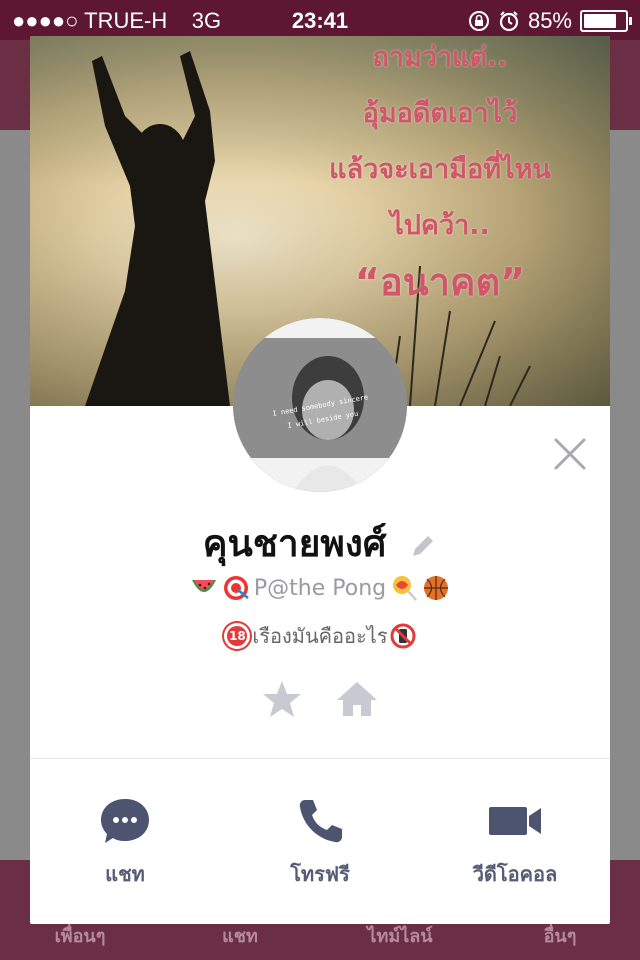 This screenshot has width=640, height=960. What do you see at coordinates (203, 586) in the screenshot?
I see `watermelon-emoji-icon` at bounding box center [203, 586].